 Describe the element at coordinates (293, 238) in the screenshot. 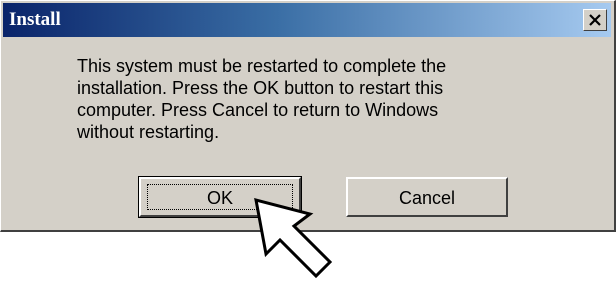

I see `arrow-cursor-icon` at that location.